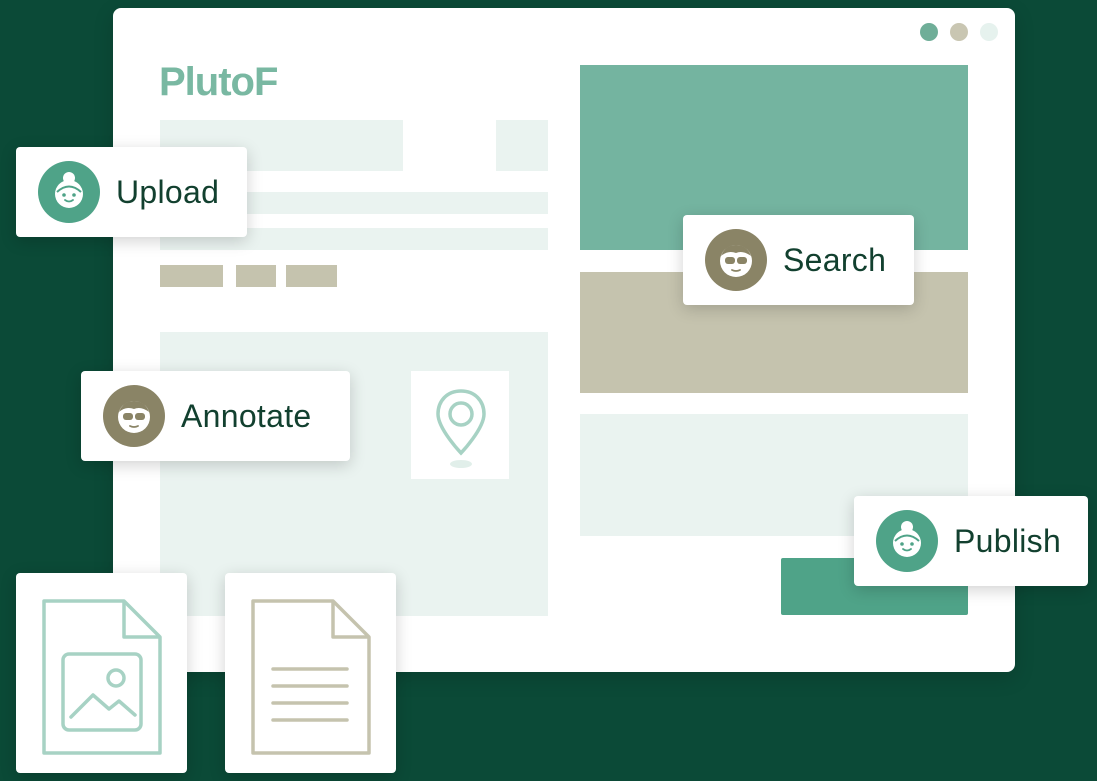 This screenshot has width=1097, height=781. I want to click on upload-label: Upload, so click(168, 191).